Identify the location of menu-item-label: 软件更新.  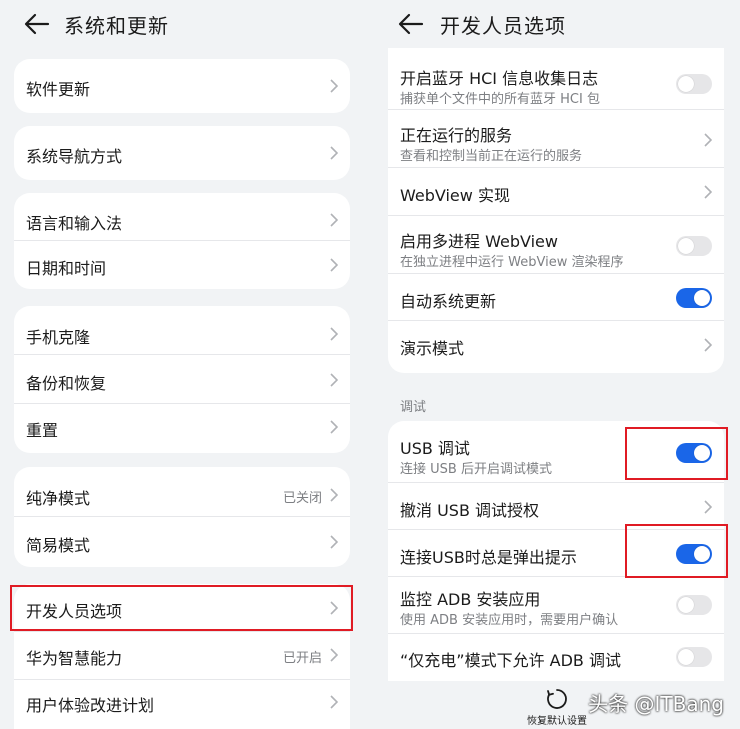
(58, 89).